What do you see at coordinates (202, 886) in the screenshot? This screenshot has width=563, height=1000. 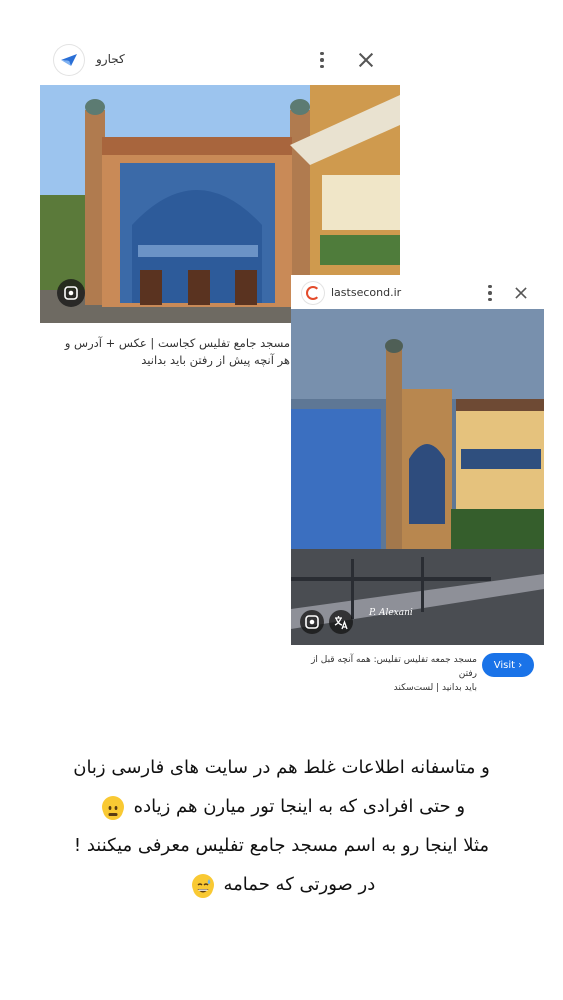 I see `grinning-sweat-emoji-icon` at bounding box center [202, 886].